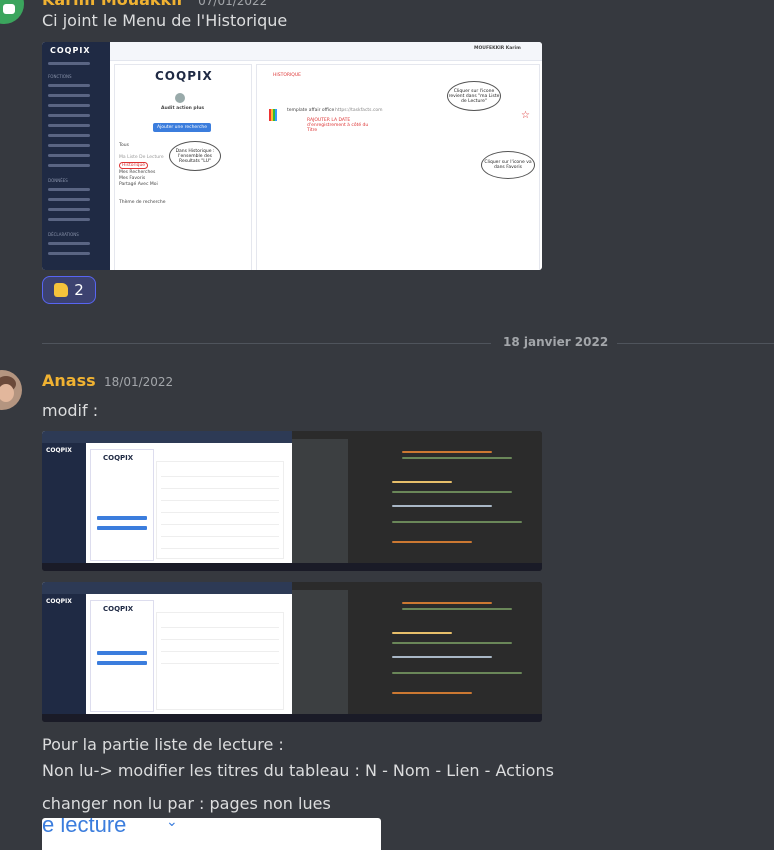 The width and height of the screenshot is (774, 850). What do you see at coordinates (508, 165) in the screenshot?
I see `annotation-bubble-favorites: Cliquer sur l'icone va dans Favoris` at bounding box center [508, 165].